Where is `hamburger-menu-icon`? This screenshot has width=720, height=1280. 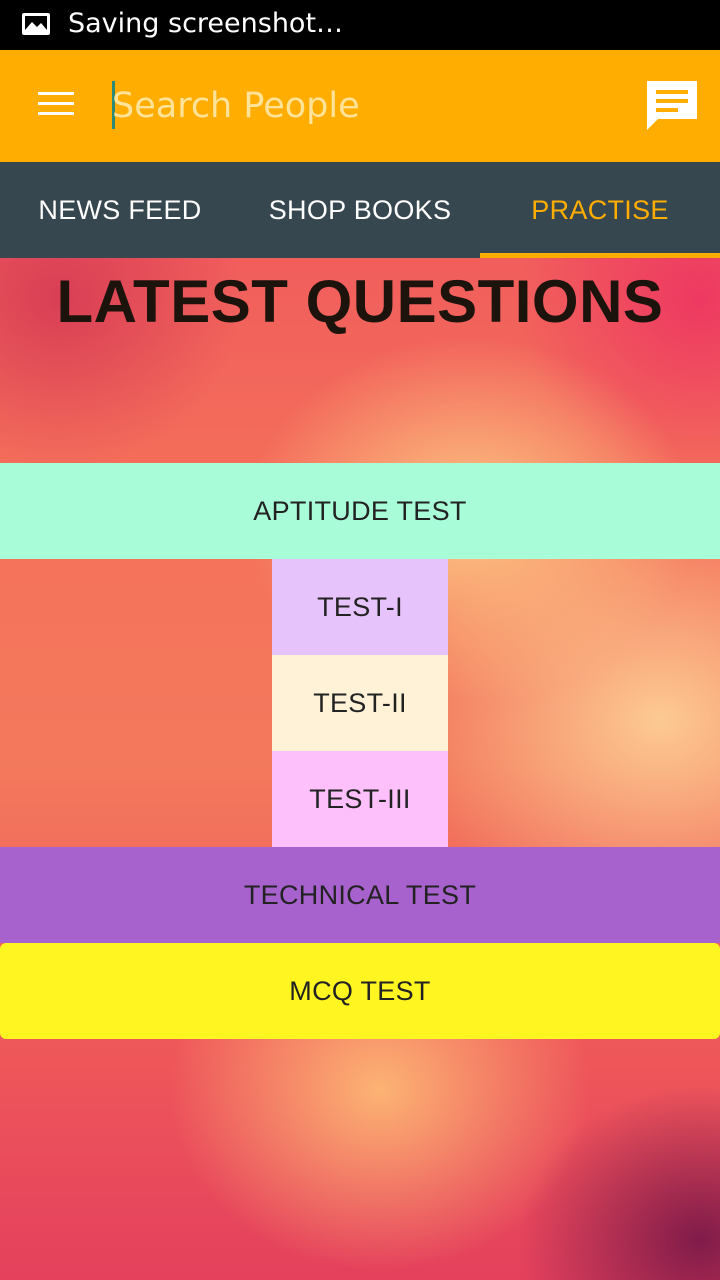 hamburger-menu-icon is located at coordinates (56, 103).